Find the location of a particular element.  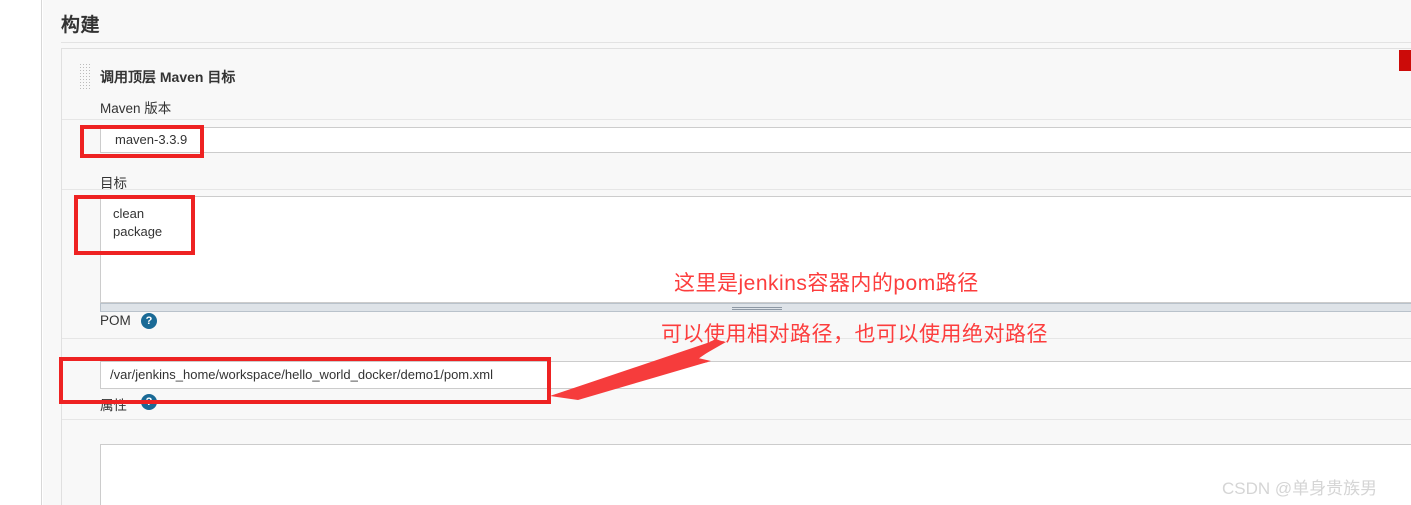

red-marker-tab is located at coordinates (1405, 60).